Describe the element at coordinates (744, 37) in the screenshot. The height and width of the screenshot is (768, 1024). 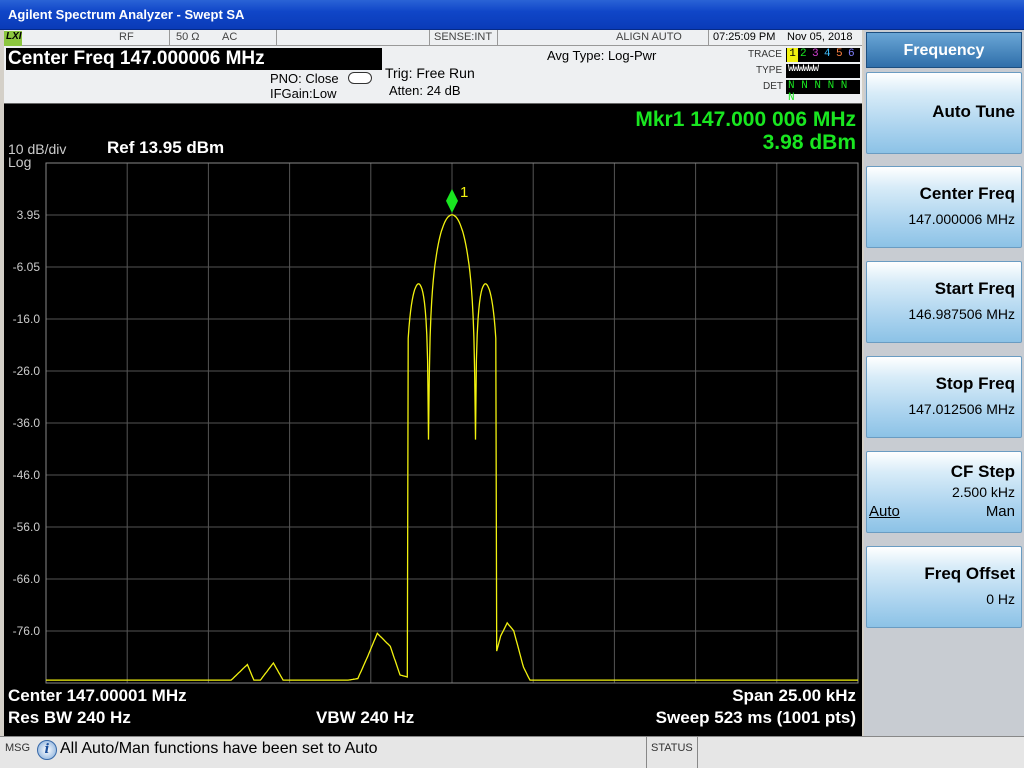
I see `clock-time: 07:25:09 PM` at that location.